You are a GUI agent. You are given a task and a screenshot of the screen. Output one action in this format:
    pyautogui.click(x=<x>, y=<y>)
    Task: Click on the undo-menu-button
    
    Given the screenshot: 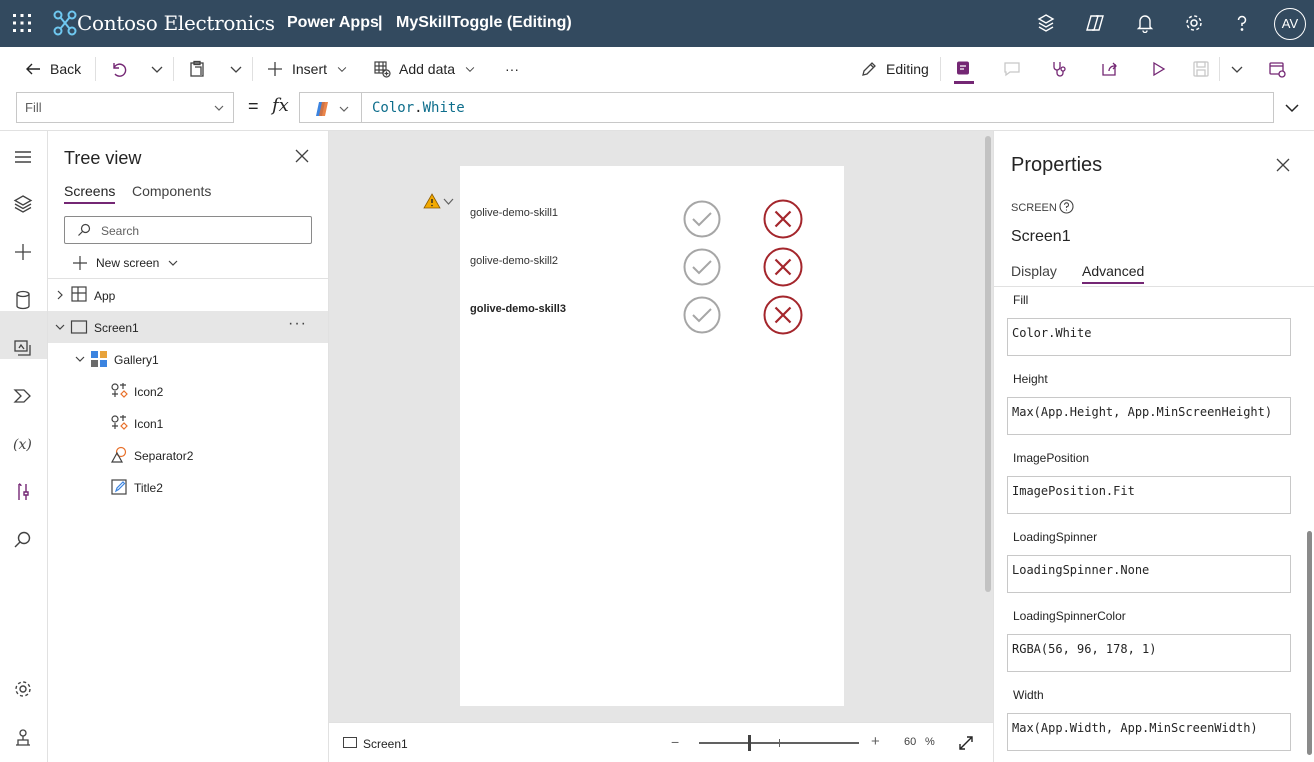 What is the action you would take?
    pyautogui.click(x=157, y=69)
    